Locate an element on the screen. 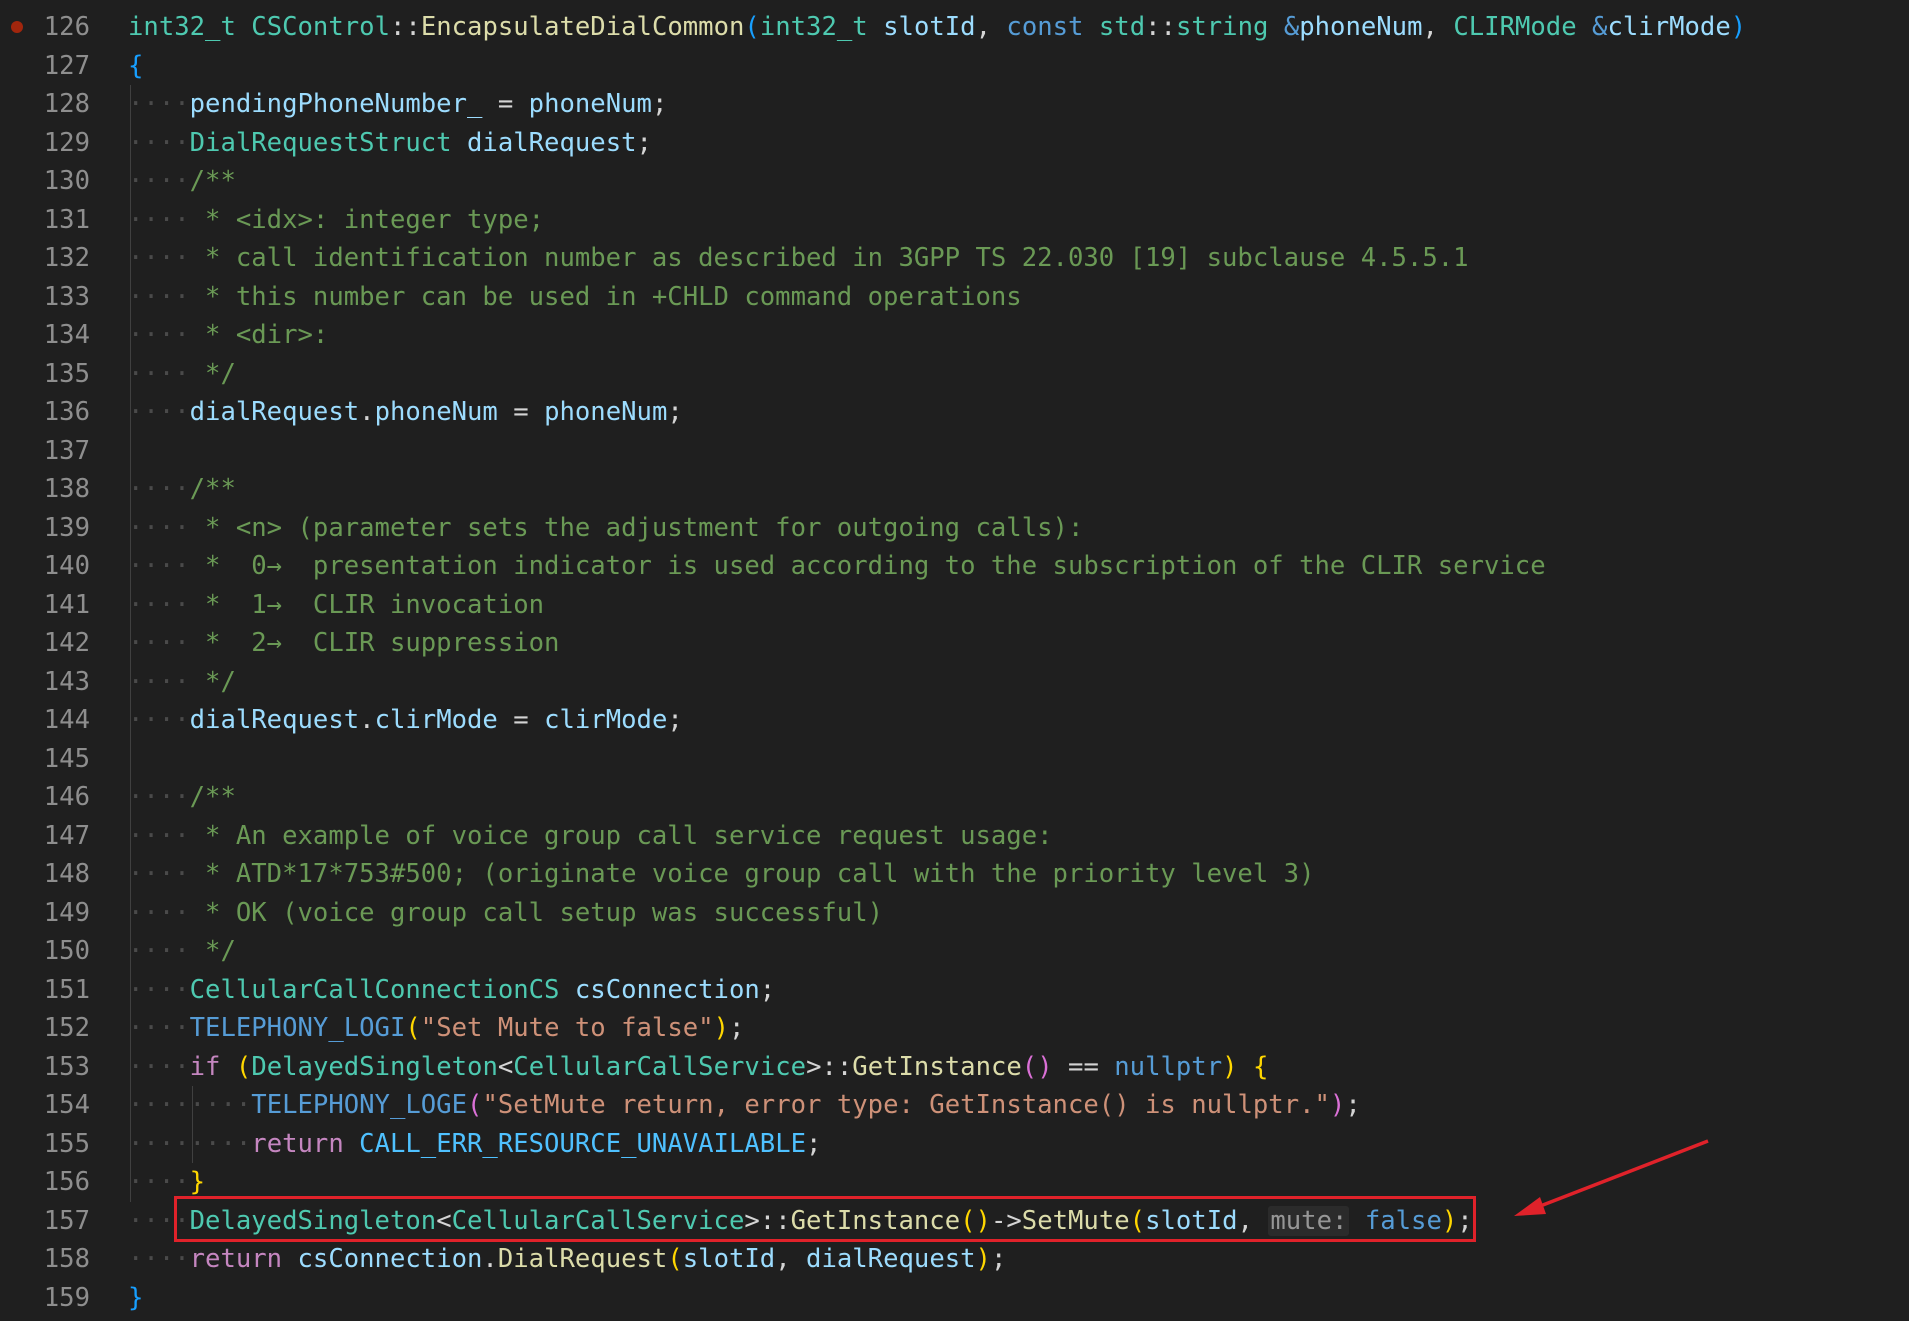 This screenshot has height=1321, width=1909. line-number: 159 is located at coordinates (66, 1297).